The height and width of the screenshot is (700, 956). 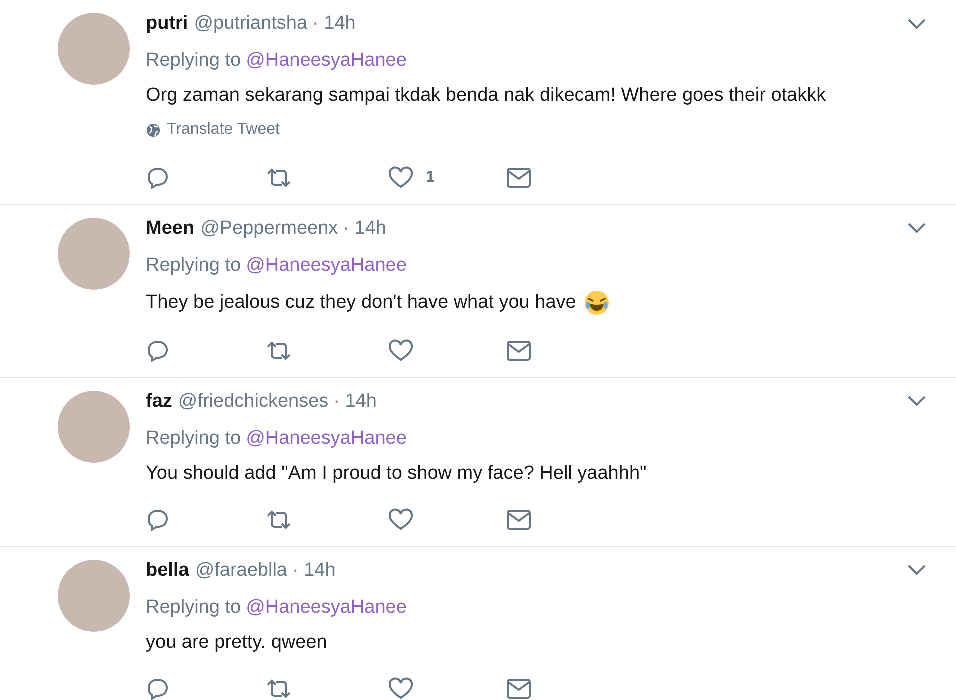 I want to click on user-handle: @faraeblla, so click(x=241, y=571).